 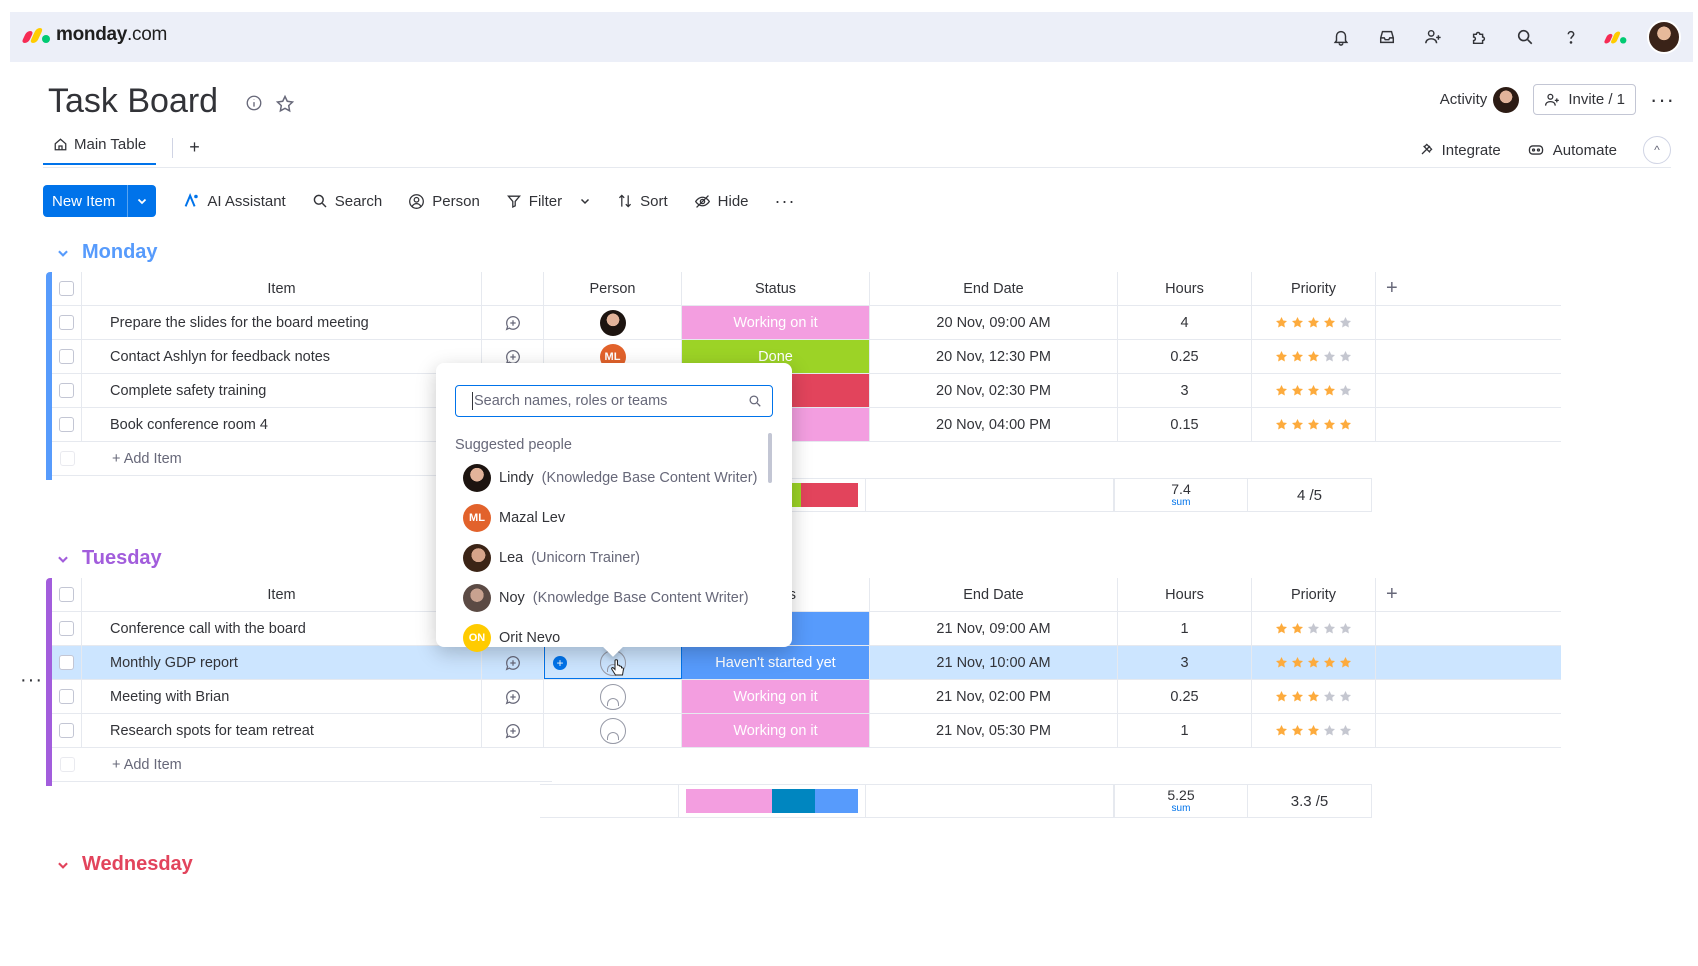 What do you see at coordinates (1185, 662) in the screenshot?
I see `hours-value: 3` at bounding box center [1185, 662].